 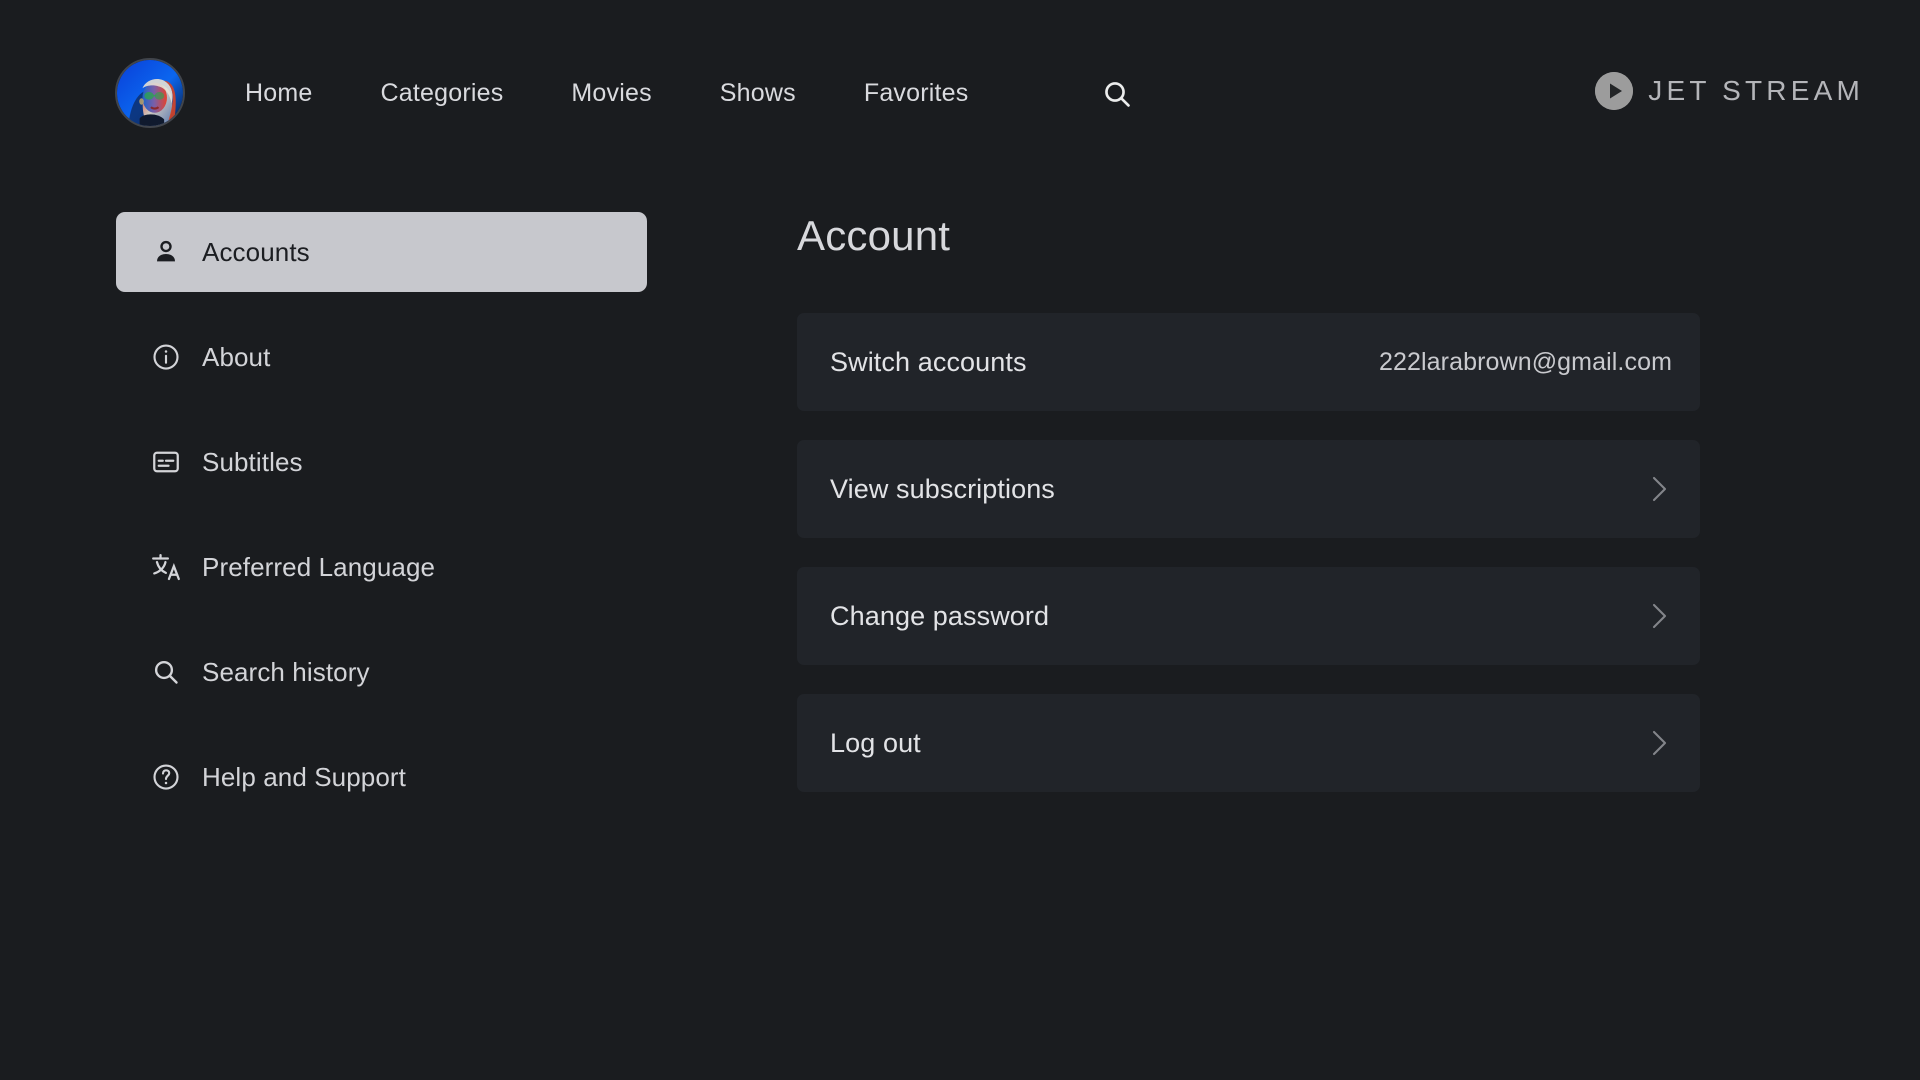 I want to click on sidebar-item-help-and-support: Help and Support, so click(x=386, y=777).